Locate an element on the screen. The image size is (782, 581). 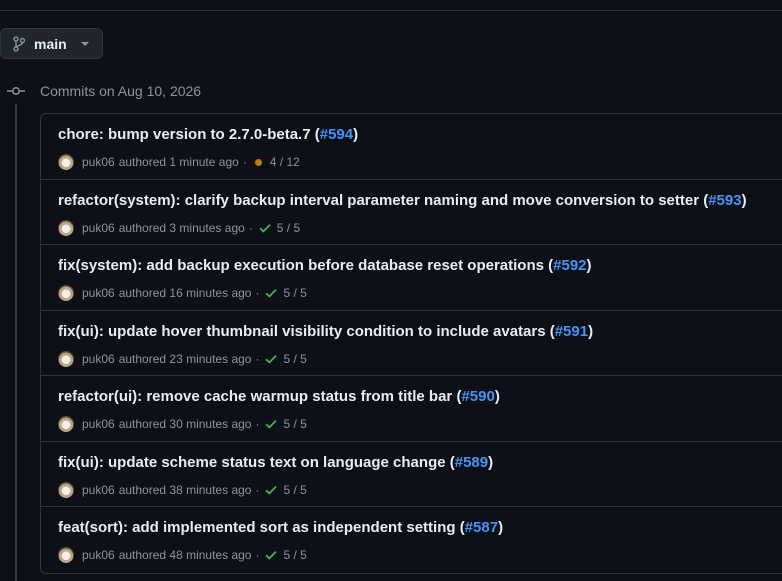
branch-selector-button: main is located at coordinates (51, 43).